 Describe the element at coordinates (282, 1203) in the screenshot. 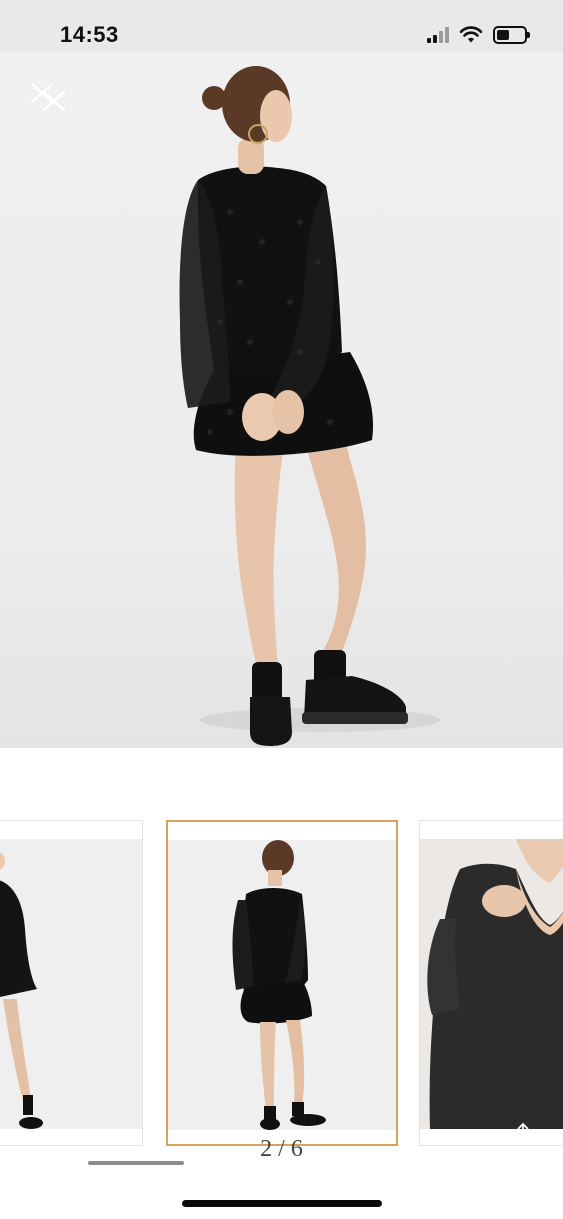

I see `home-indicator` at that location.